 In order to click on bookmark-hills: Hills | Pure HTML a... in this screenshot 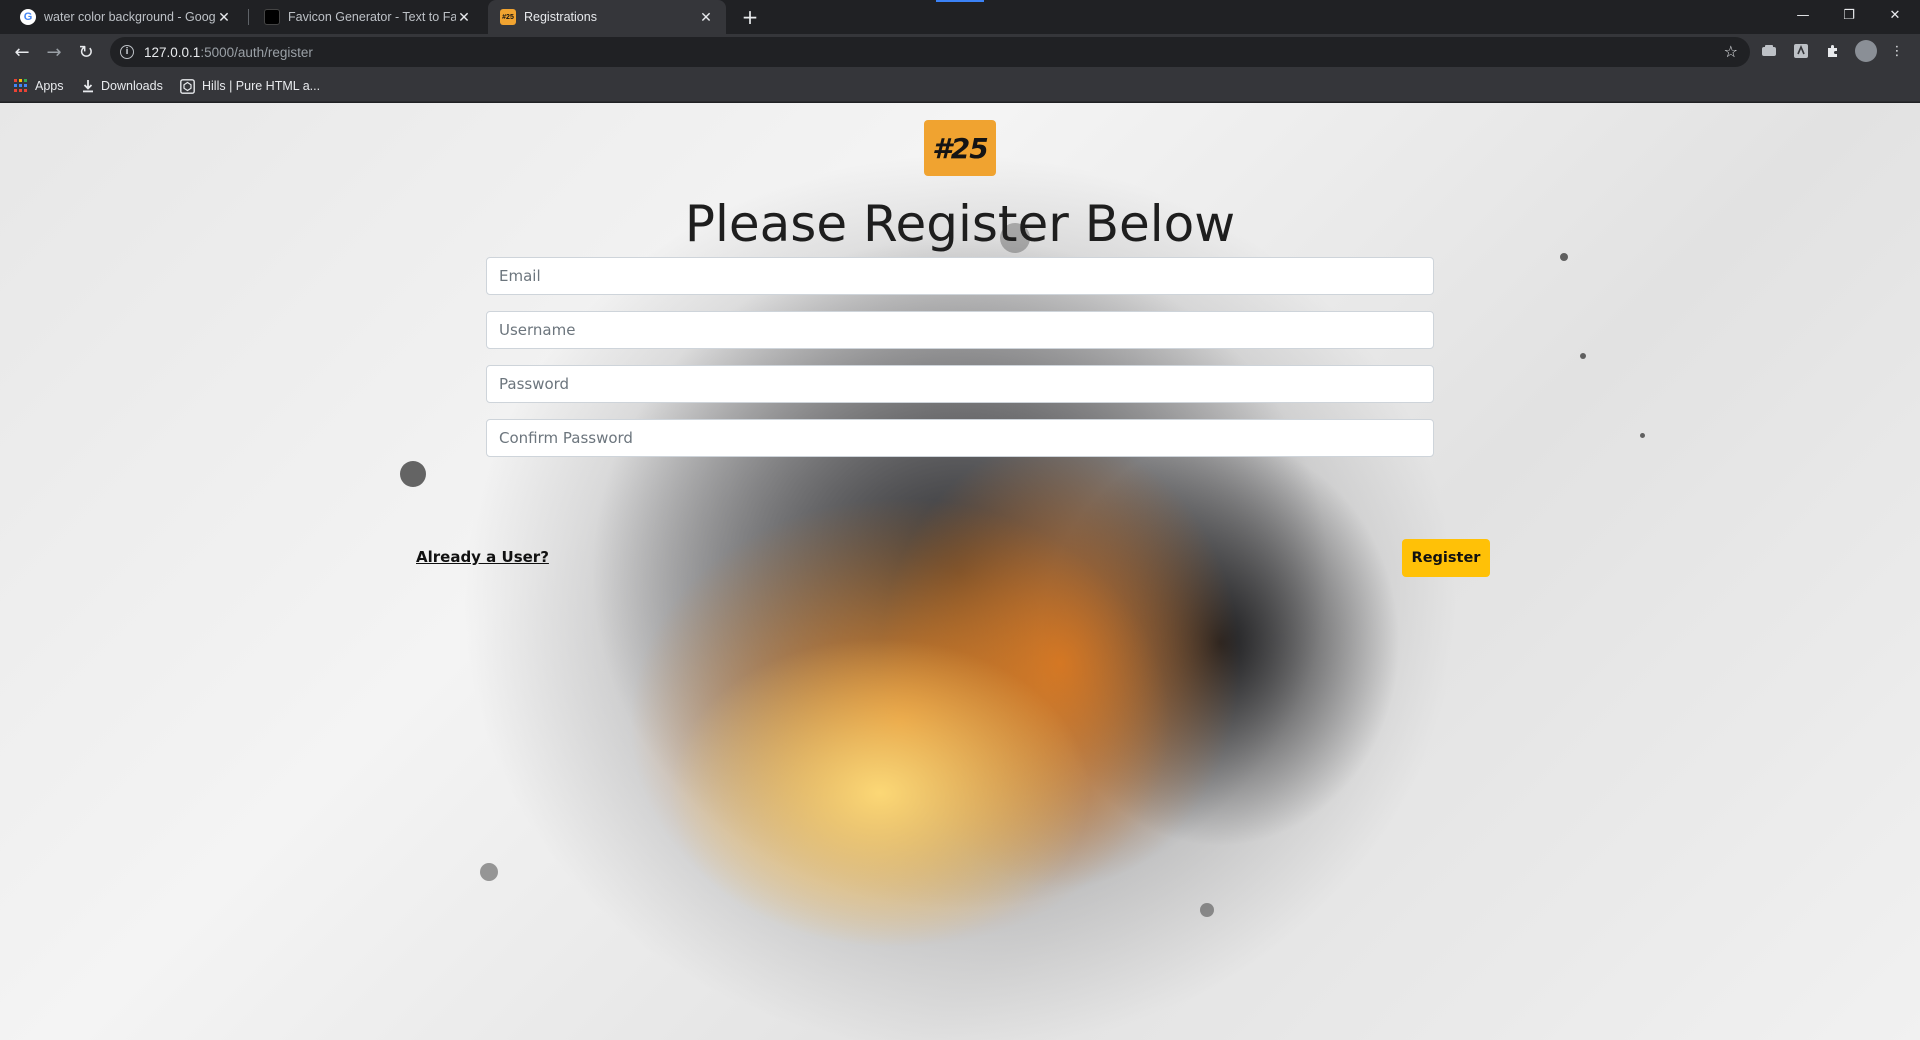, I will do `click(250, 86)`.